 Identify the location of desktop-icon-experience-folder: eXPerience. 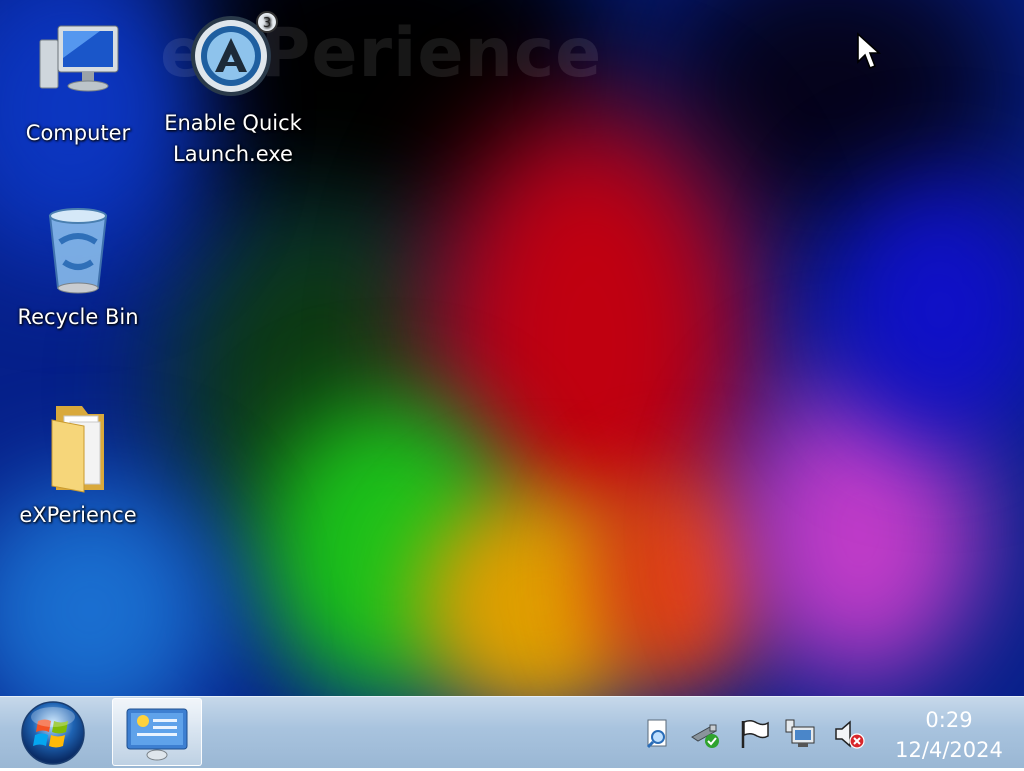
(78, 465).